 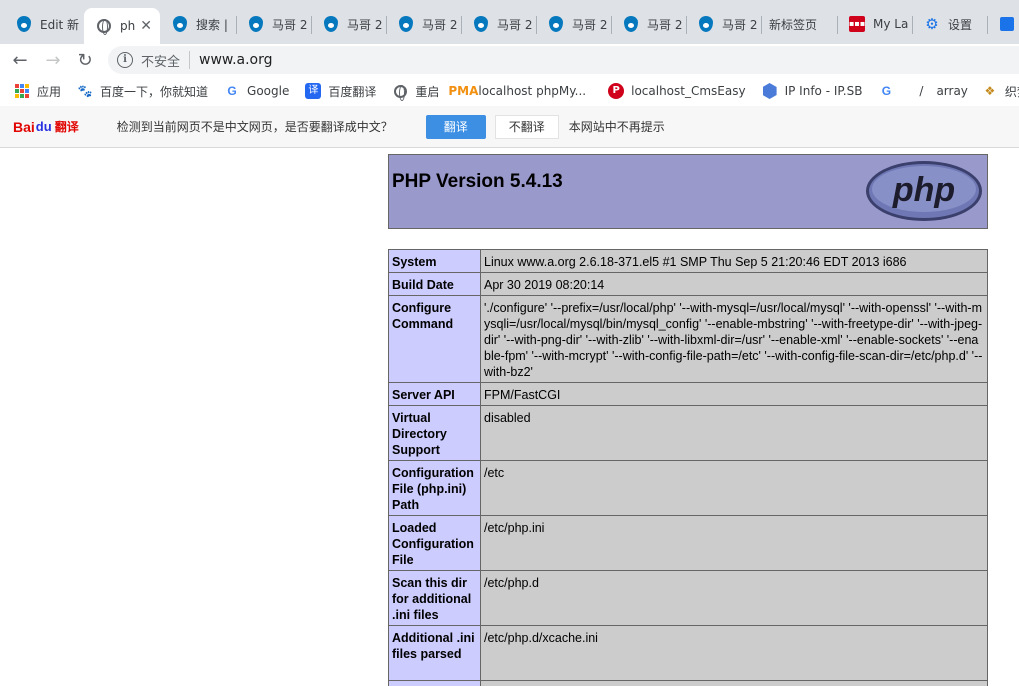 I want to click on url-text: www.a.org, so click(x=236, y=60).